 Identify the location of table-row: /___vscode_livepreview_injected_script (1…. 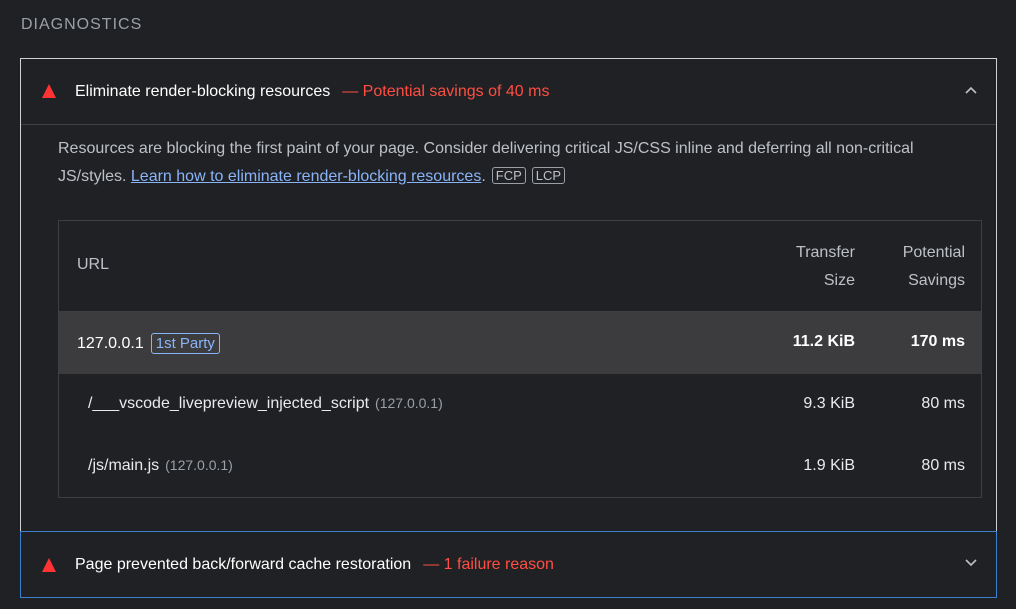
(520, 405).